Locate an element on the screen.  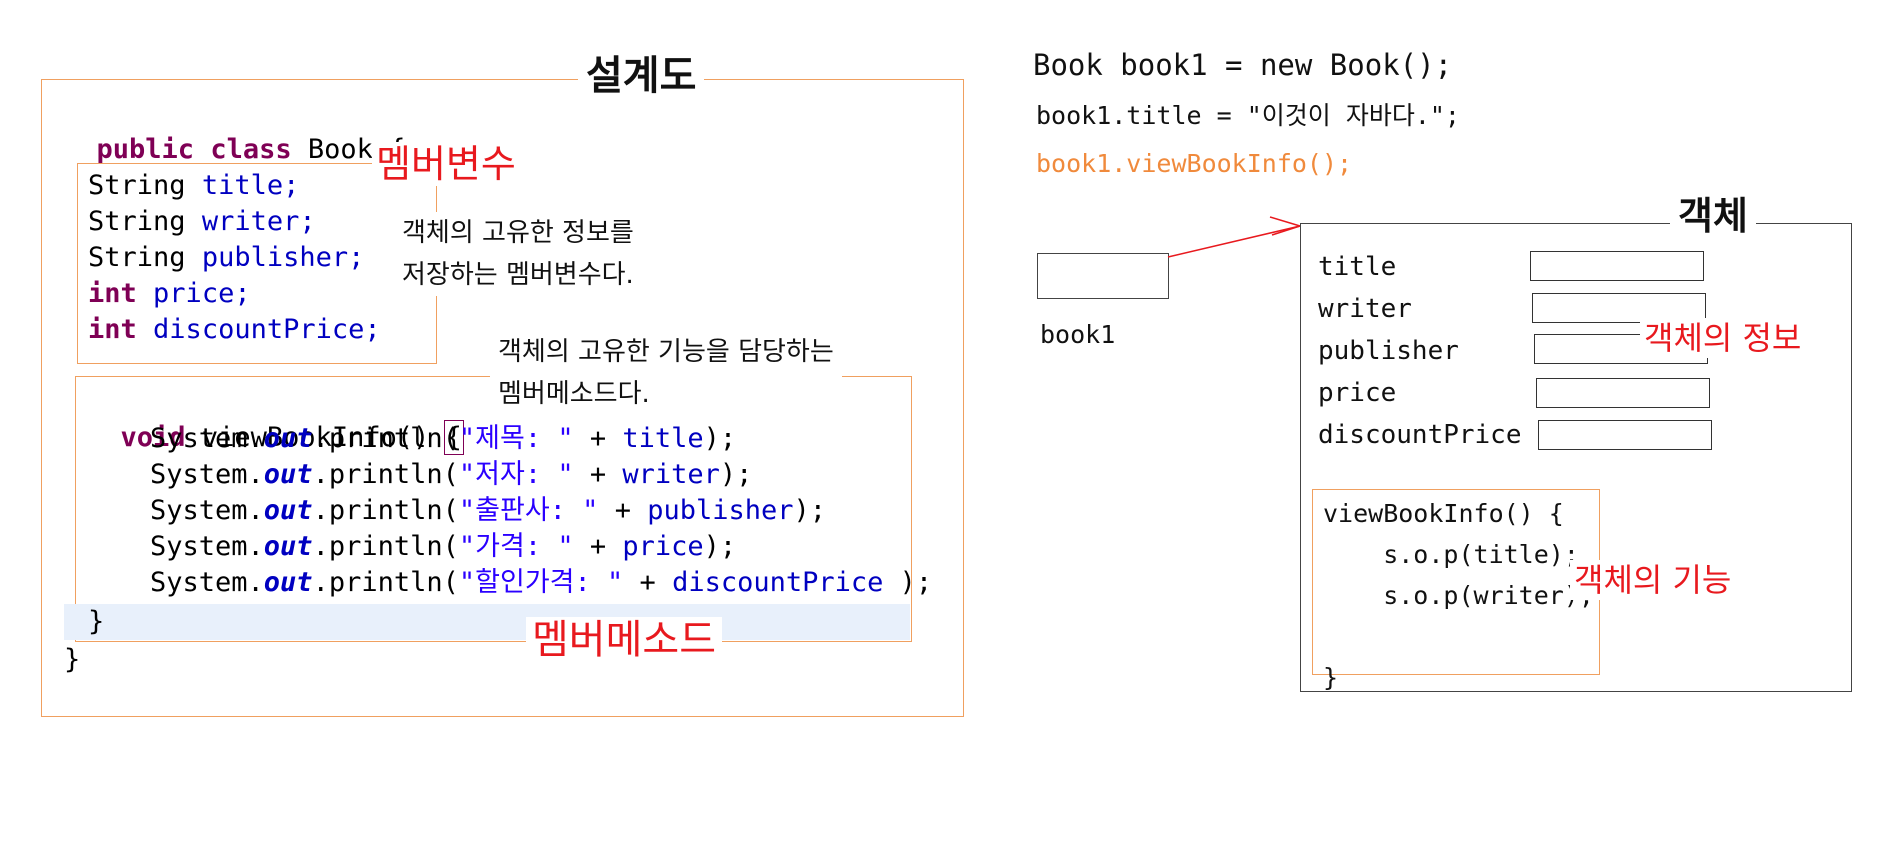
field-reference: price is located at coordinates (663, 546).